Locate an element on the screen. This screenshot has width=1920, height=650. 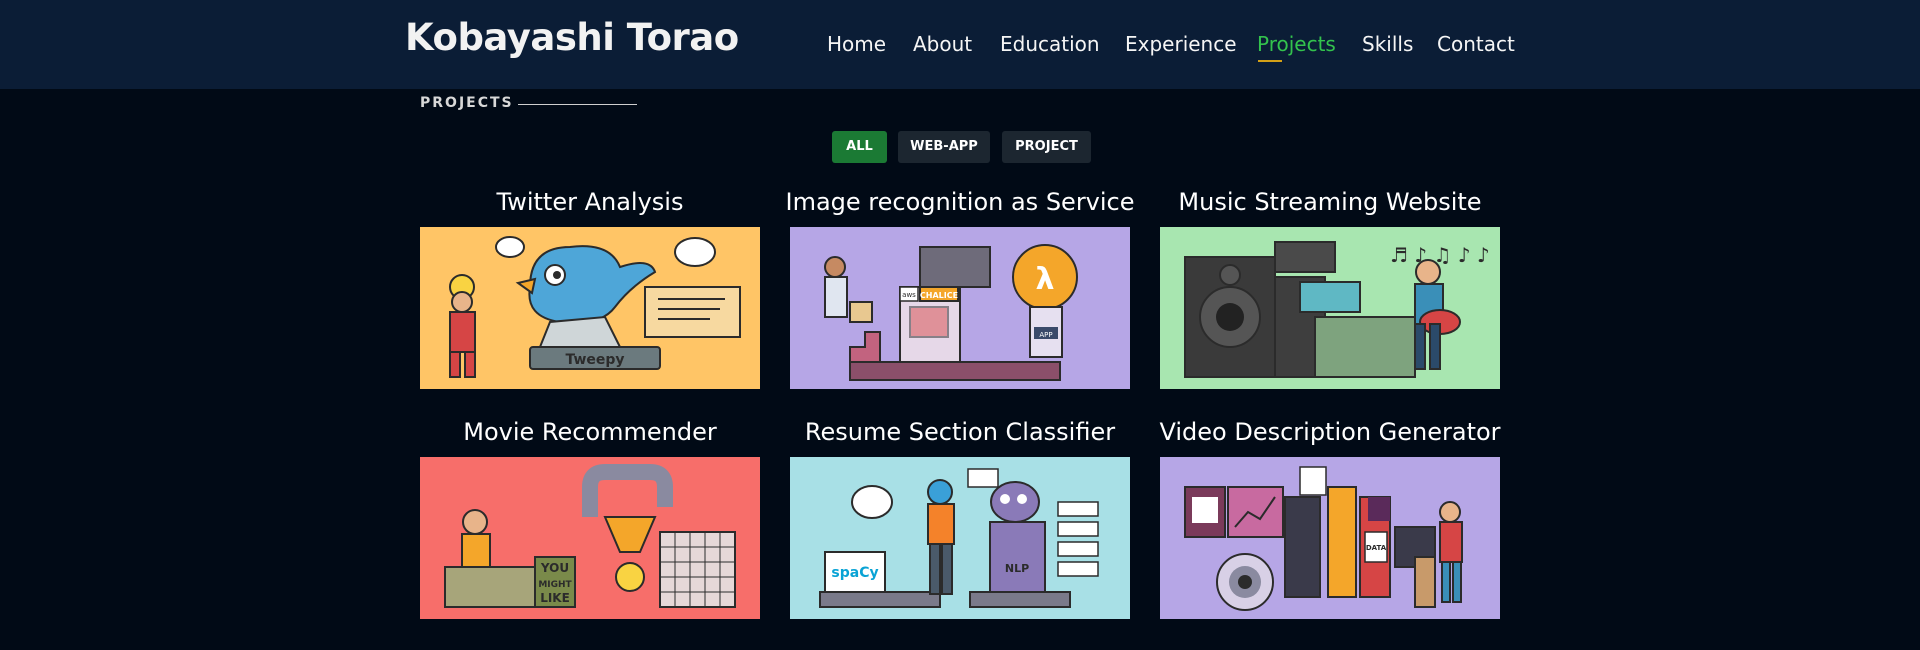
project-image-music-streaming: ♬ ♪ ♫ ♪ ♪ is located at coordinates (1330, 308).